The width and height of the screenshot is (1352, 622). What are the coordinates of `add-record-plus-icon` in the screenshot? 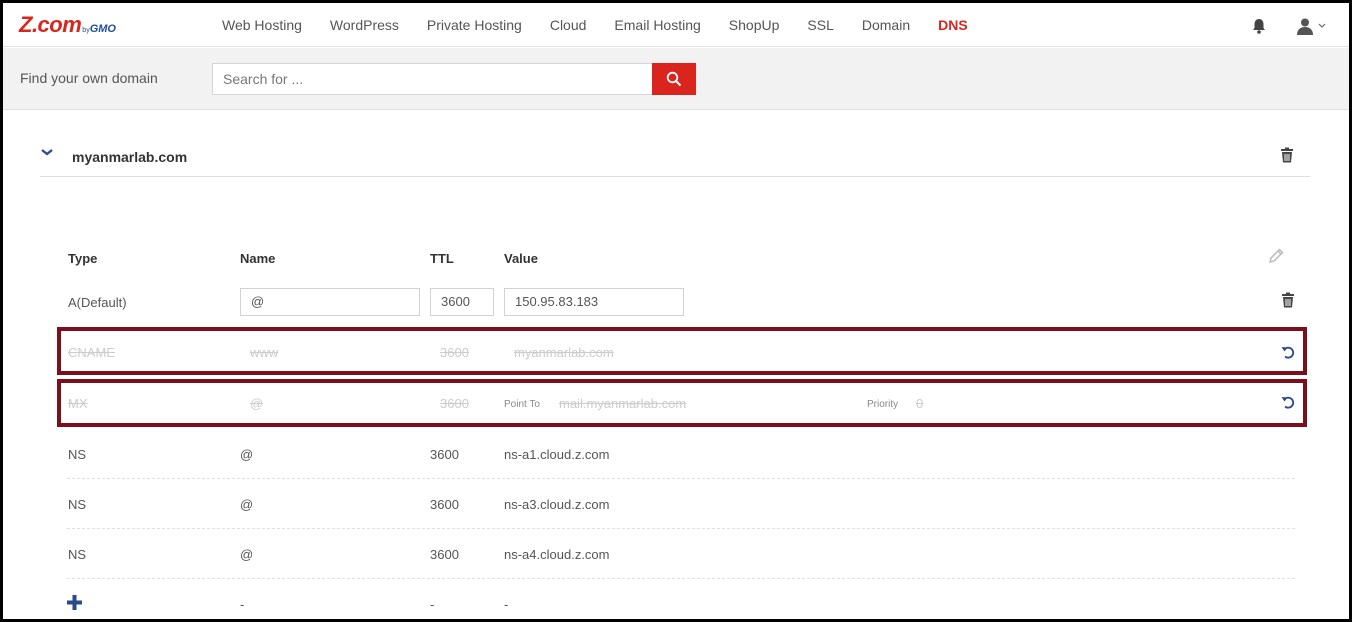 It's located at (74, 602).